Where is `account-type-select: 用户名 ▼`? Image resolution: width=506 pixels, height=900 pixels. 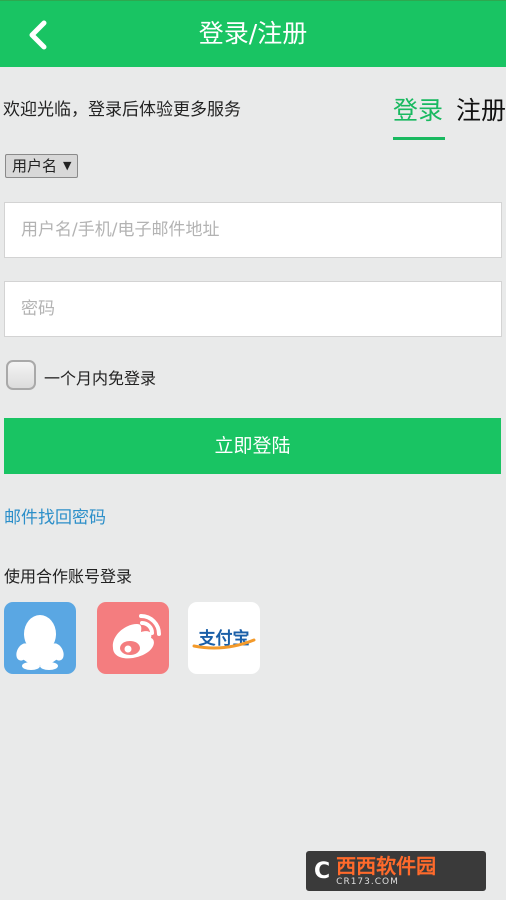 account-type-select: 用户名 ▼ is located at coordinates (42, 166).